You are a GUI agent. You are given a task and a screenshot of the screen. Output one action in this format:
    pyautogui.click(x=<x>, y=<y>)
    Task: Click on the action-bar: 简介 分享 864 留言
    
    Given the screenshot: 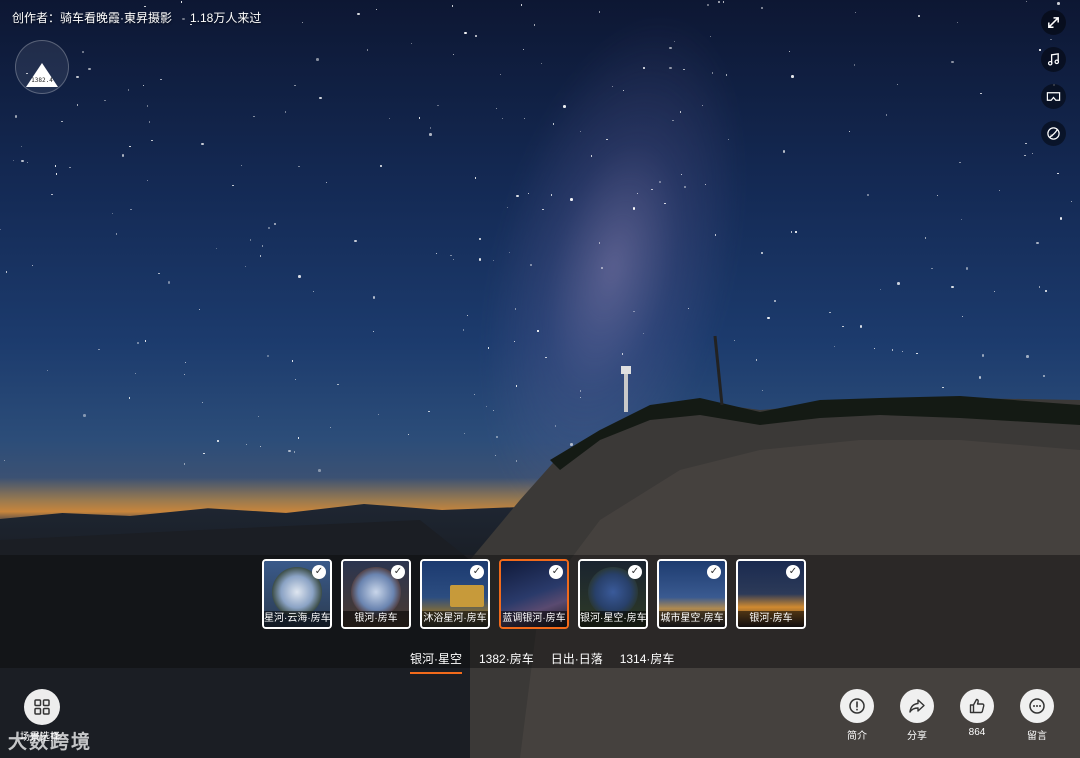 What is the action you would take?
    pyautogui.click(x=947, y=715)
    